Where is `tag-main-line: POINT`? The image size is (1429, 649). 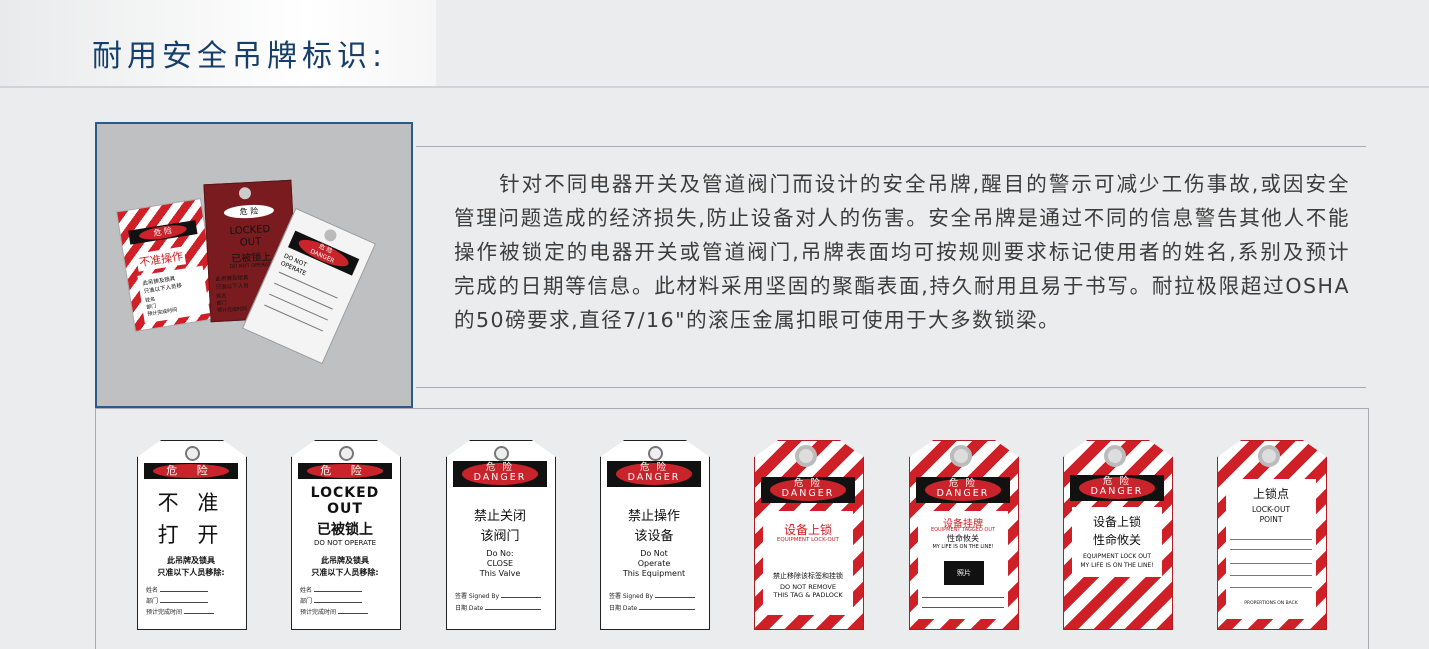
tag-main-line: POINT is located at coordinates (1271, 519).